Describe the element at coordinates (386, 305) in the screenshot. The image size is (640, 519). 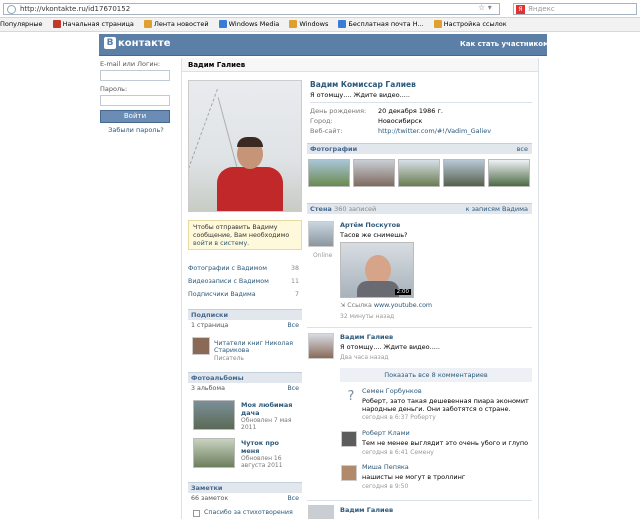
I see `post-link: ⇲ Ссылка www.youtube.com` at that location.